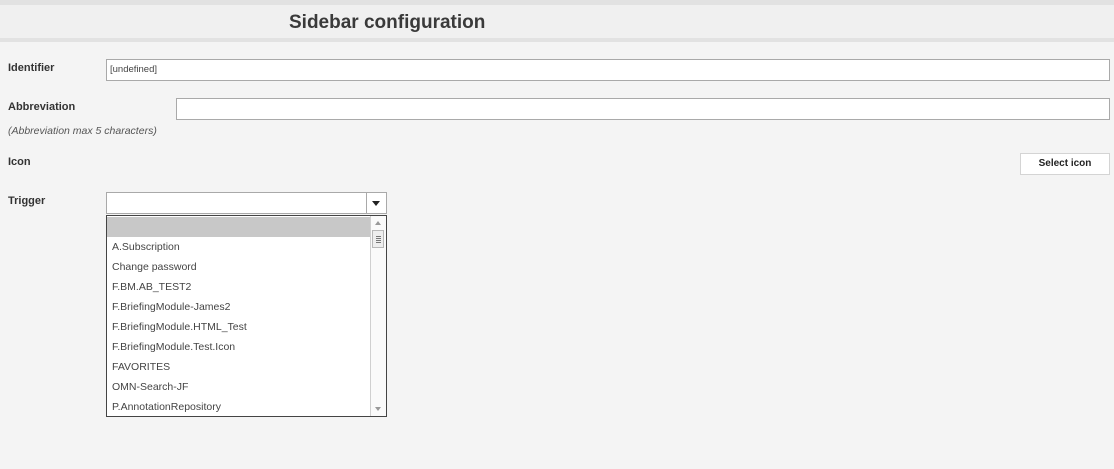 The image size is (1114, 469). Describe the element at coordinates (42, 107) in the screenshot. I see `abbreviation-label: Abbreviation` at that location.